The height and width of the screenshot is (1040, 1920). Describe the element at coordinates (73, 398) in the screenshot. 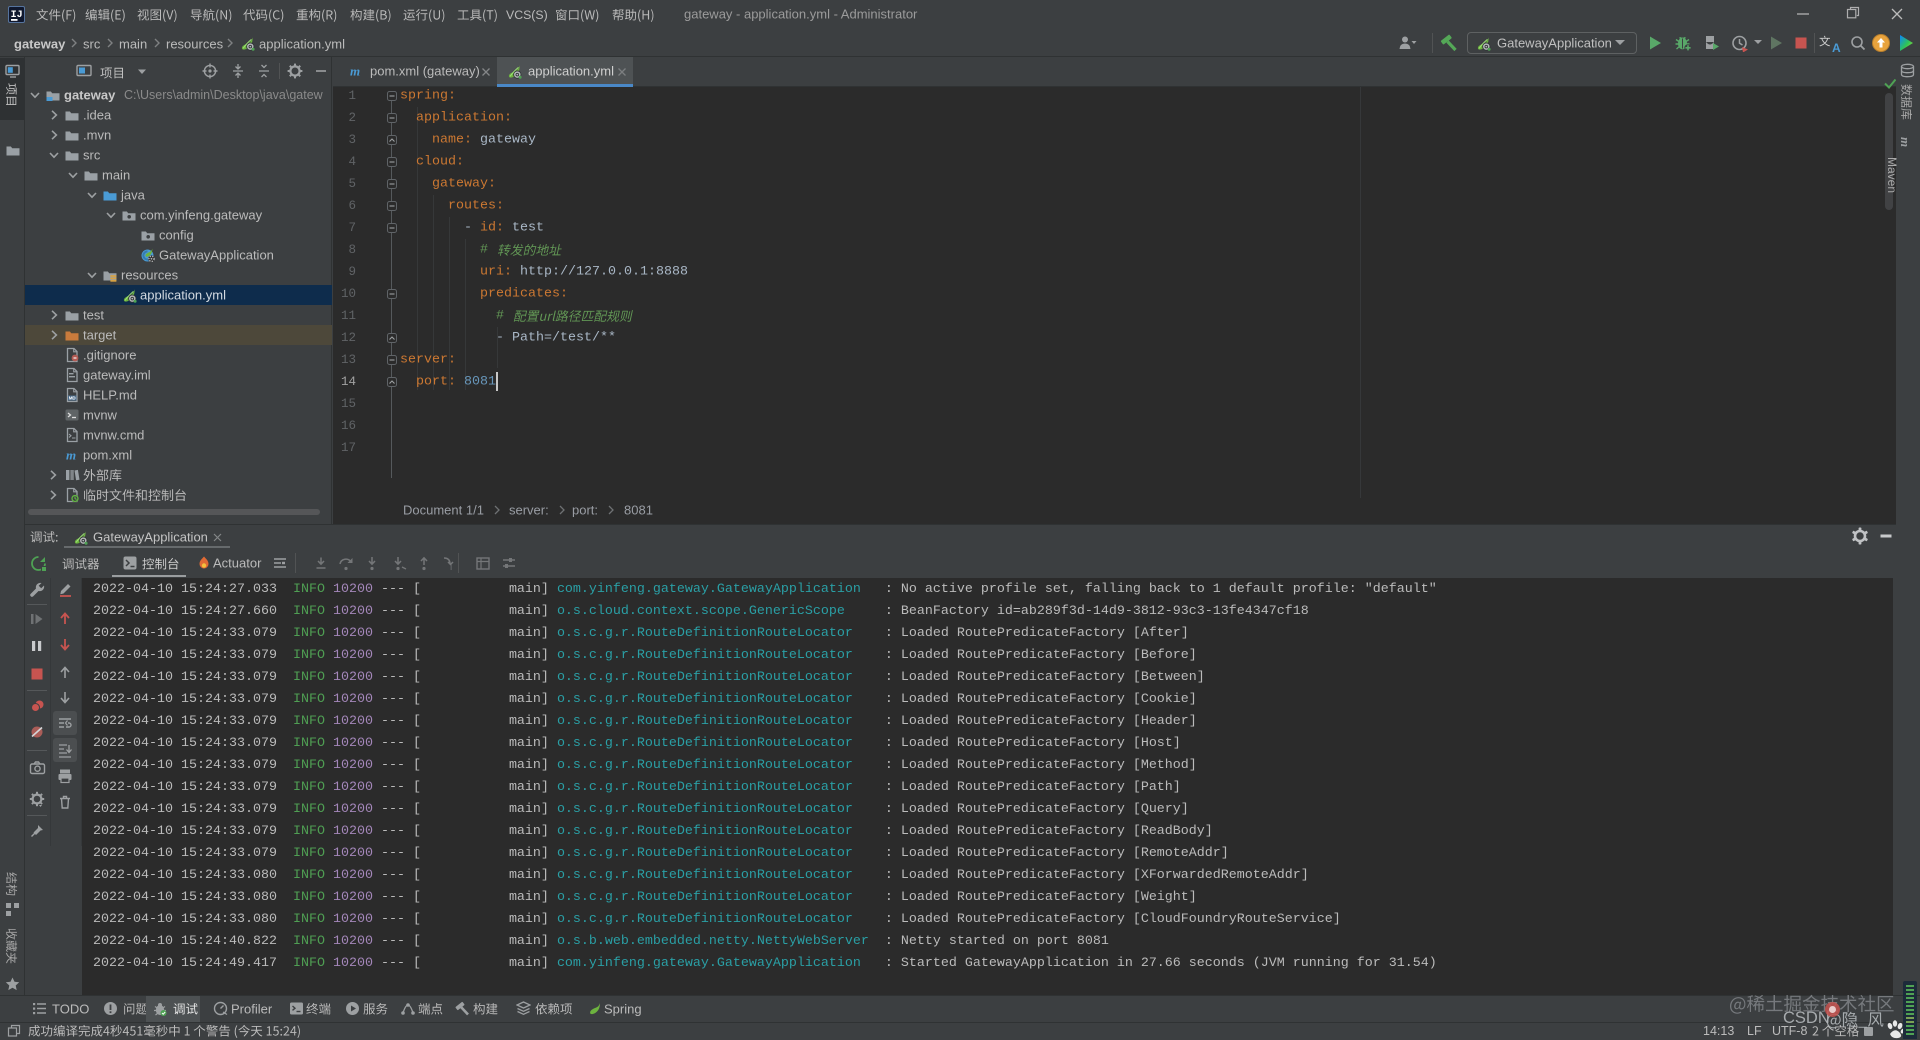

I see `svg-text: MD` at that location.